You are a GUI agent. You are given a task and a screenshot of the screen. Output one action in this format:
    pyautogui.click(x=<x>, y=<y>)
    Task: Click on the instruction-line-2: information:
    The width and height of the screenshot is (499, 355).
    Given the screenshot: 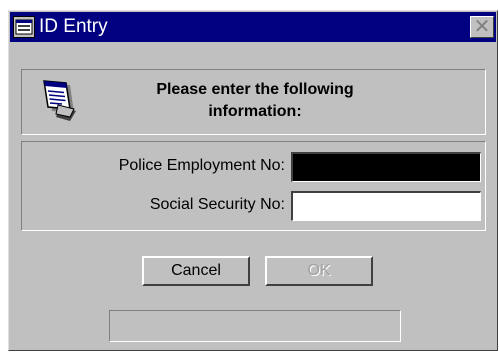 What is the action you would take?
    pyautogui.click(x=255, y=111)
    